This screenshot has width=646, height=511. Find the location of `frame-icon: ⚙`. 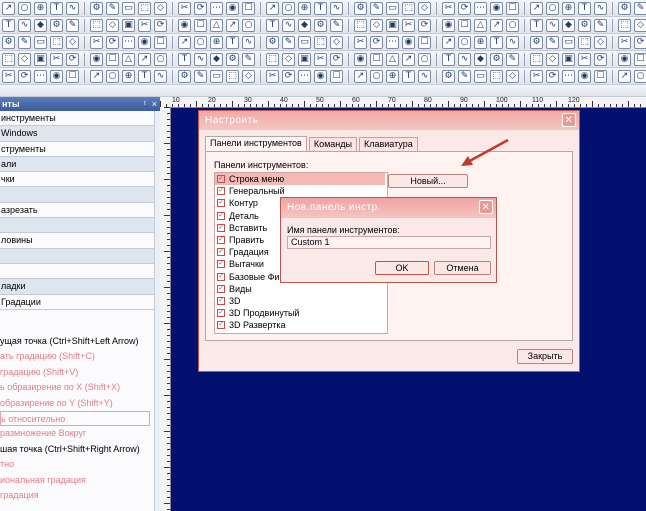

frame-icon: ⚙ is located at coordinates (232, 59).